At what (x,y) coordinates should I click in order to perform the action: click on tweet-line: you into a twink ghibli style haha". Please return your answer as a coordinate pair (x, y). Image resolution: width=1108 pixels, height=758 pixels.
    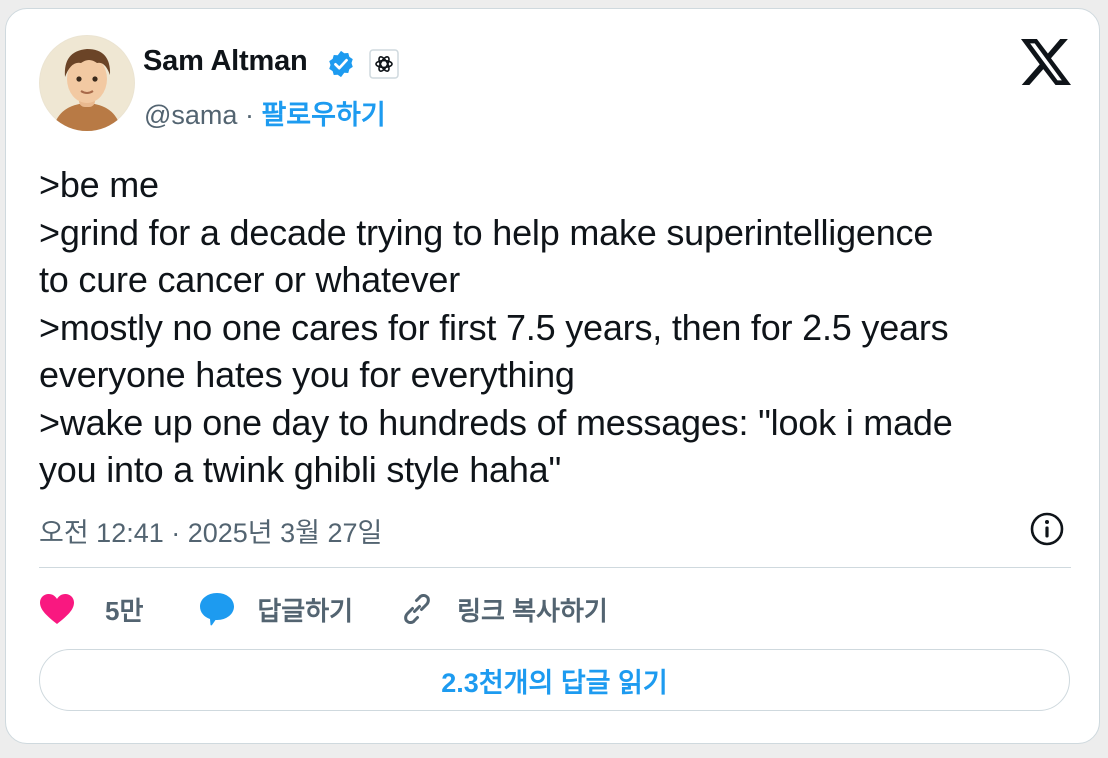
    Looking at the image, I should click on (300, 469).